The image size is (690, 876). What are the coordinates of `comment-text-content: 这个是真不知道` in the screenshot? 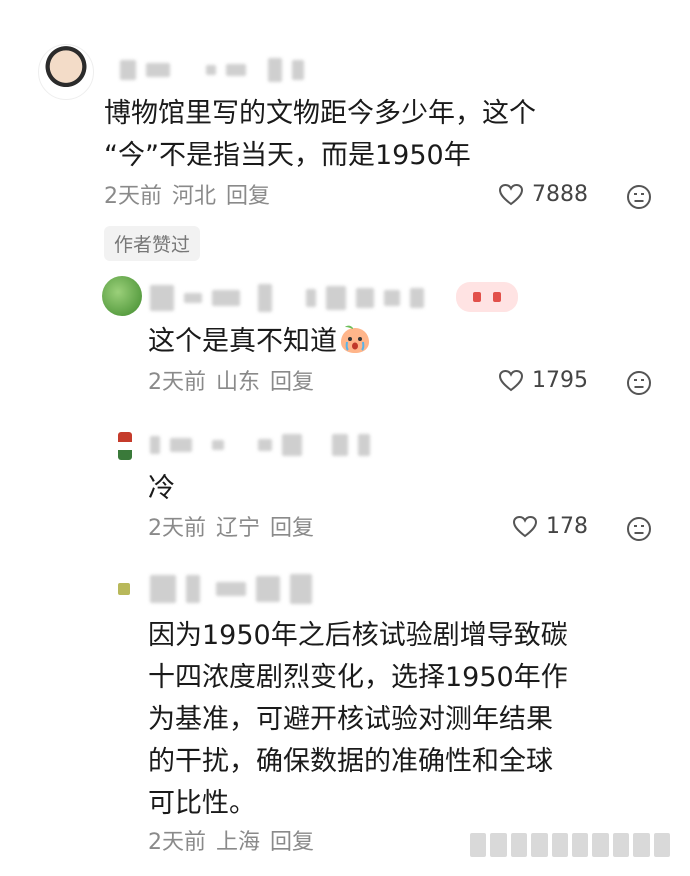 It's located at (242, 341).